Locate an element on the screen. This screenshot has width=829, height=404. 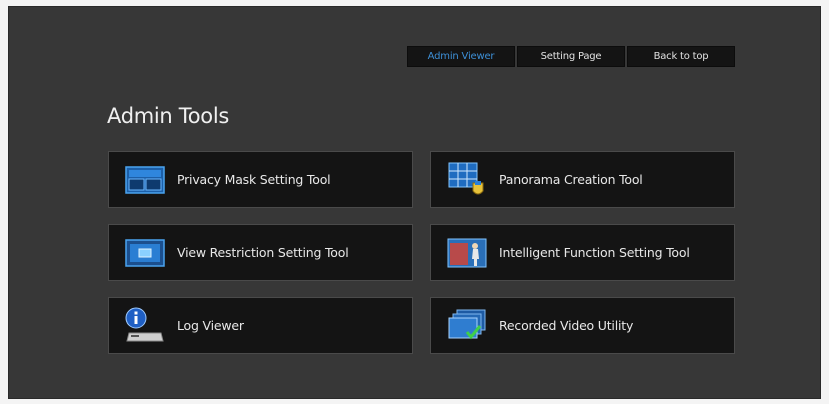
panorama-creation-tool-button: Panorama Creation Tool is located at coordinates (582, 179).